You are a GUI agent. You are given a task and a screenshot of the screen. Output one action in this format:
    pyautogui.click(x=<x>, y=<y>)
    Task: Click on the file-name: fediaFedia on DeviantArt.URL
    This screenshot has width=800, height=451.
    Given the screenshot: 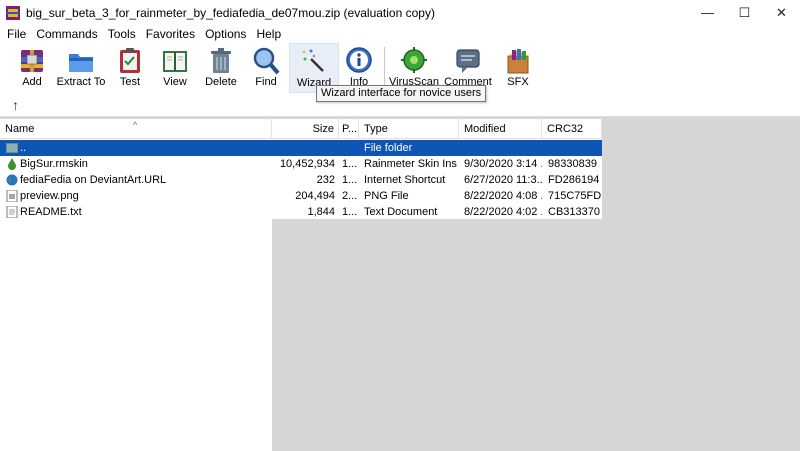 What is the action you would take?
    pyautogui.click(x=93, y=180)
    